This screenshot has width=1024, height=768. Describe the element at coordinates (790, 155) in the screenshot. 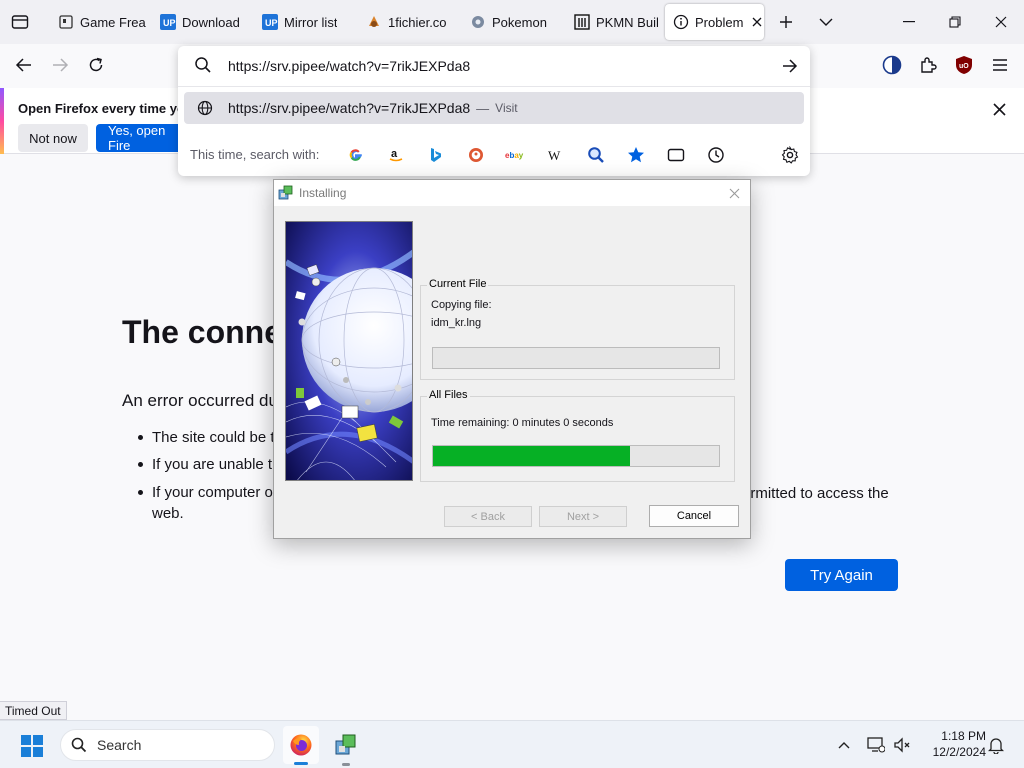

I see `search-settings-gear-icon` at that location.